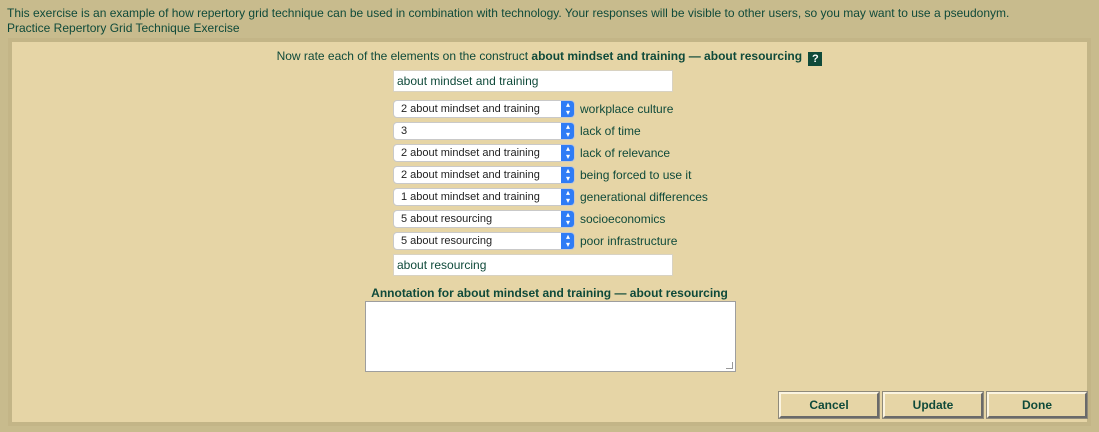 Image resolution: width=1099 pixels, height=432 pixels. Describe the element at coordinates (627, 109) in the screenshot. I see `element-label: workplace culture` at that location.